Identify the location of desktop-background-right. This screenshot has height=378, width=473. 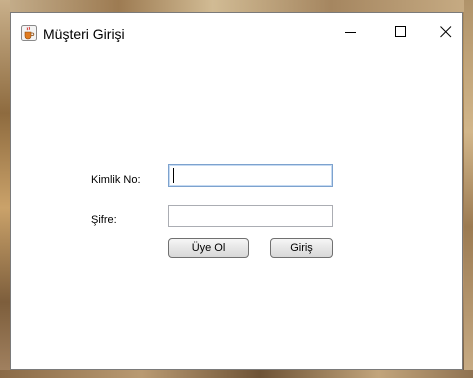
(468, 189).